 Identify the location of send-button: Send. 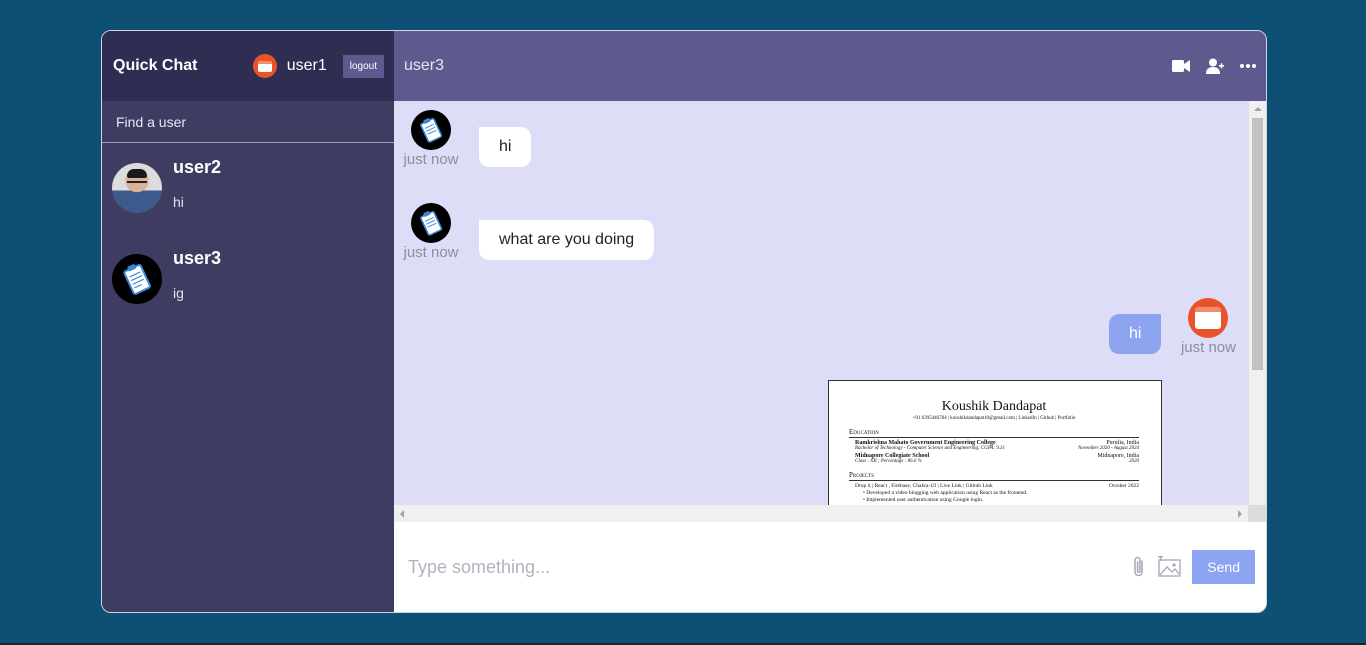
(1223, 567).